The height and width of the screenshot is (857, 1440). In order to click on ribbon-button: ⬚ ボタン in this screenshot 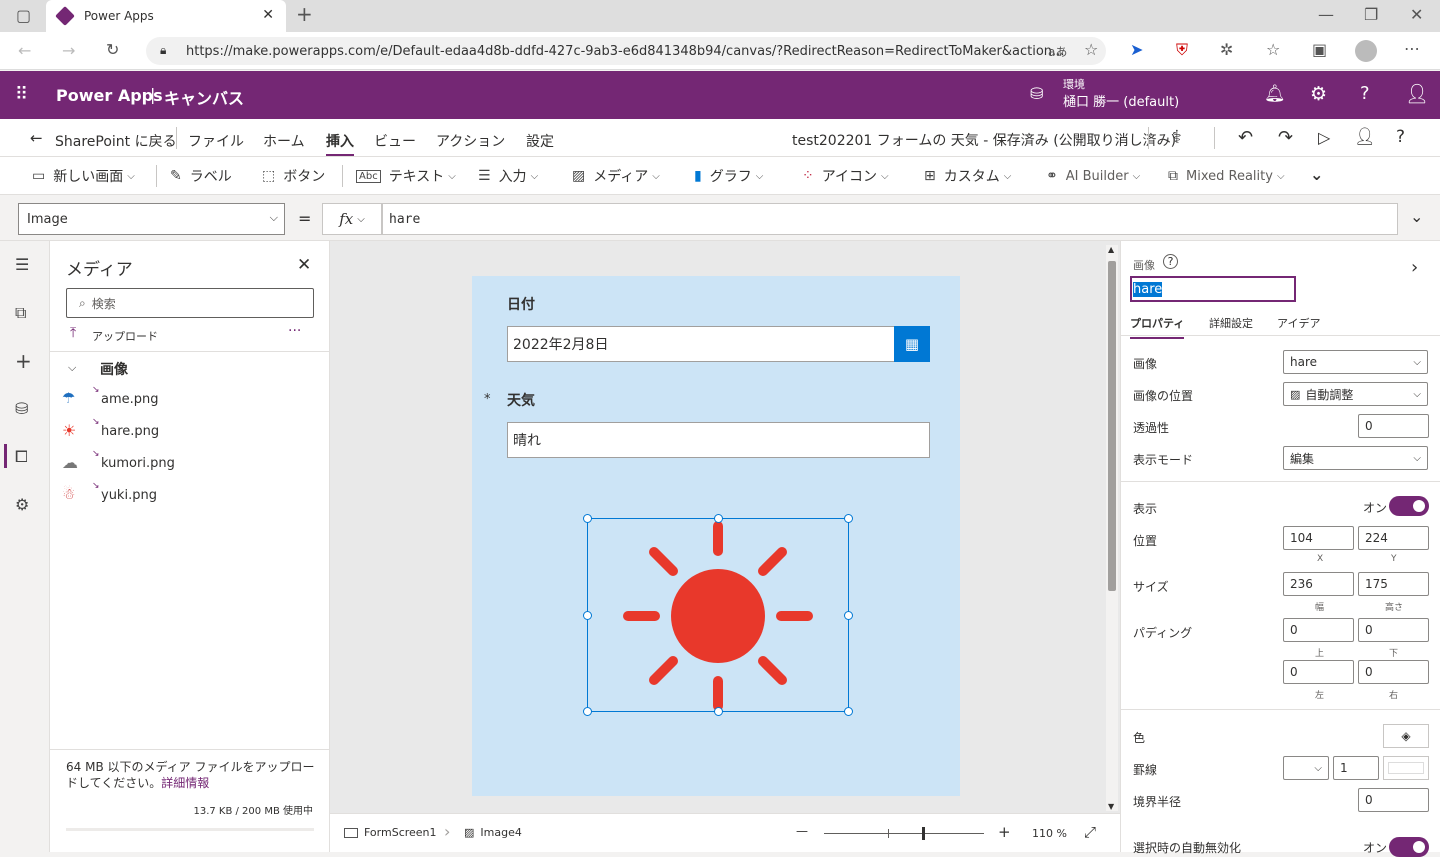, I will do `click(293, 176)`.